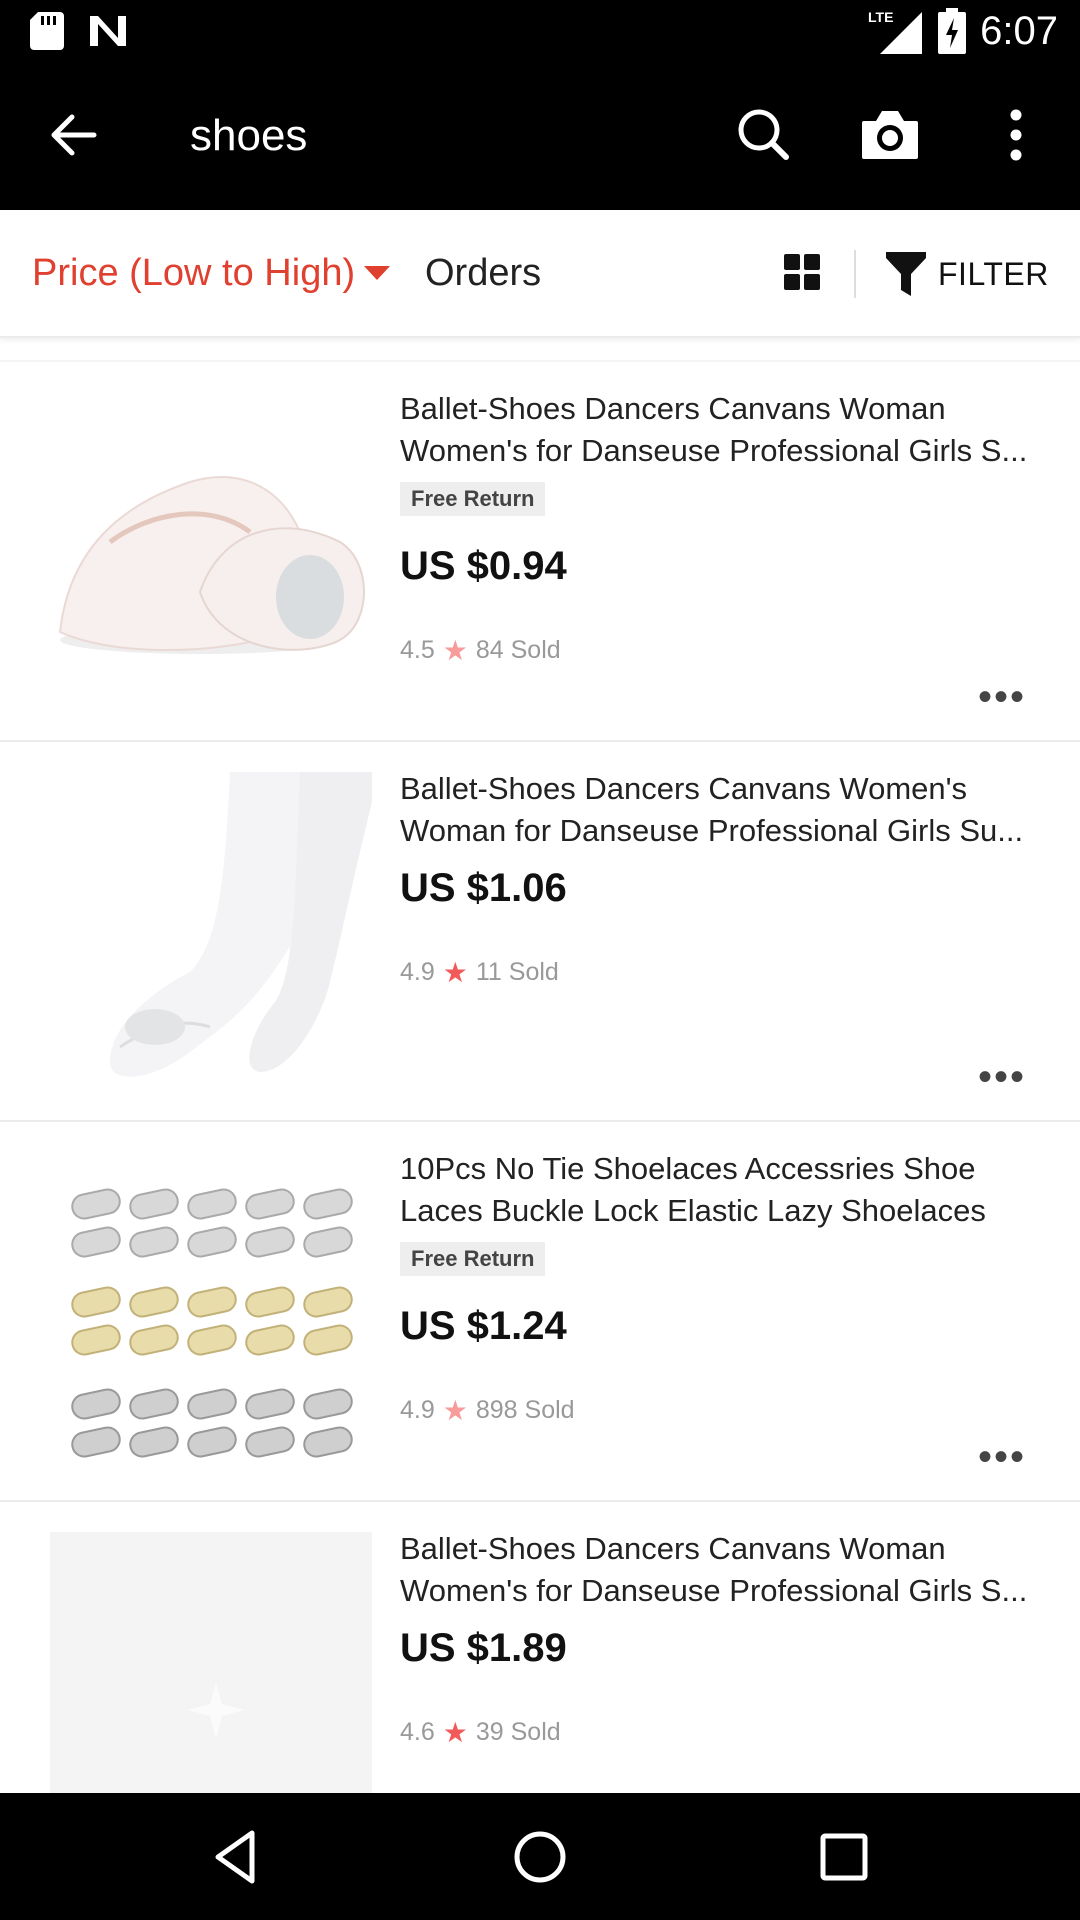 The width and height of the screenshot is (1080, 1920). What do you see at coordinates (518, 650) in the screenshot?
I see `sold-count: 84 Sold` at bounding box center [518, 650].